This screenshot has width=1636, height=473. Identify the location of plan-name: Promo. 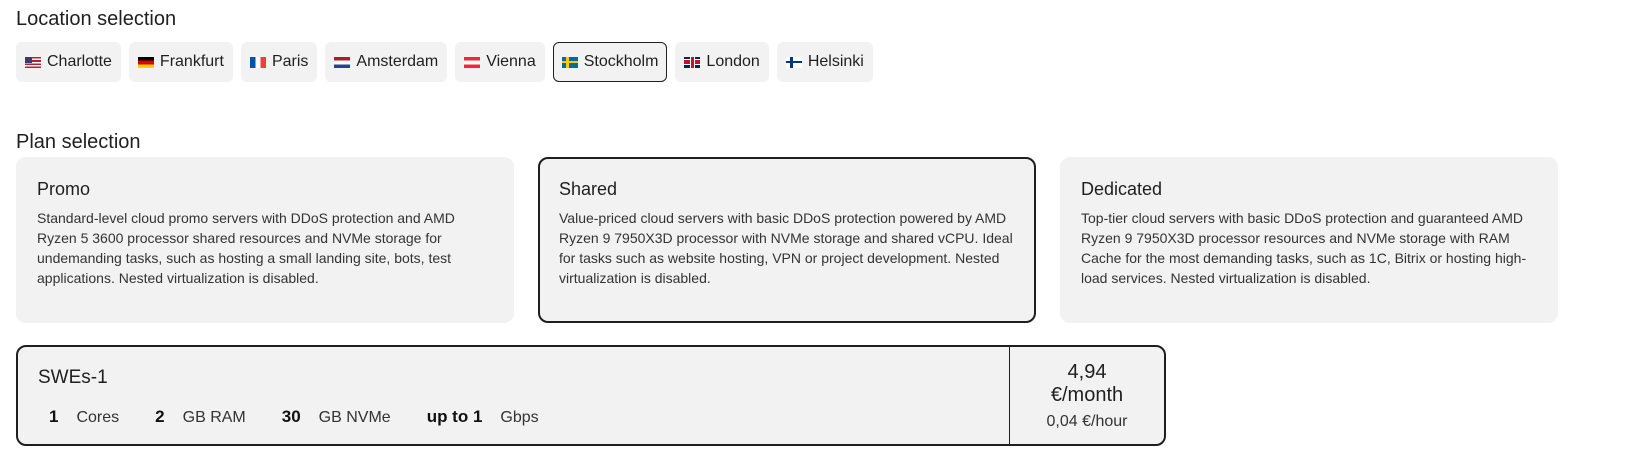
(64, 189).